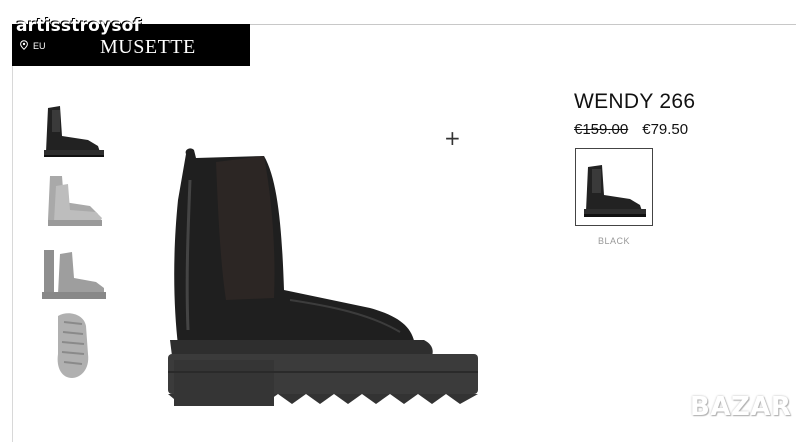  Describe the element at coordinates (665, 129) in the screenshot. I see `sale-price: €79.50` at that location.